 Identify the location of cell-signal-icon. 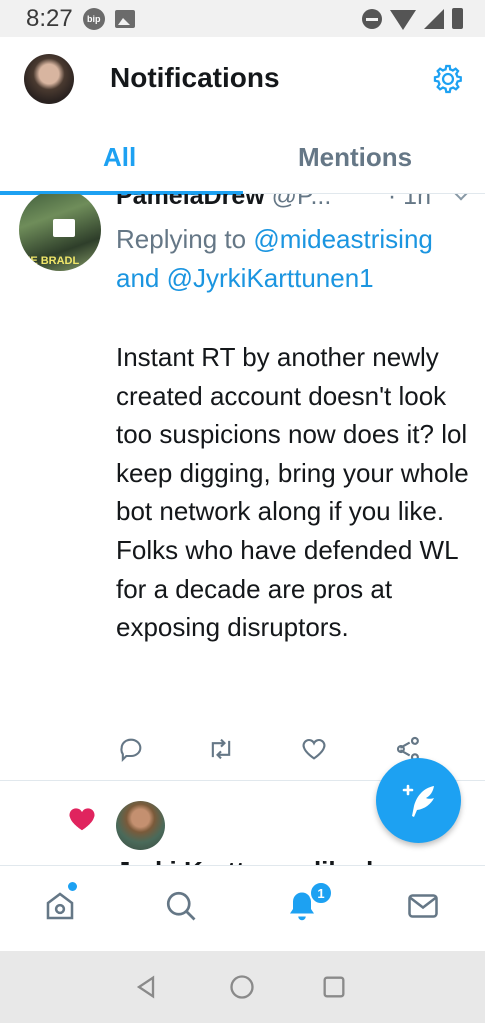
(434, 18).